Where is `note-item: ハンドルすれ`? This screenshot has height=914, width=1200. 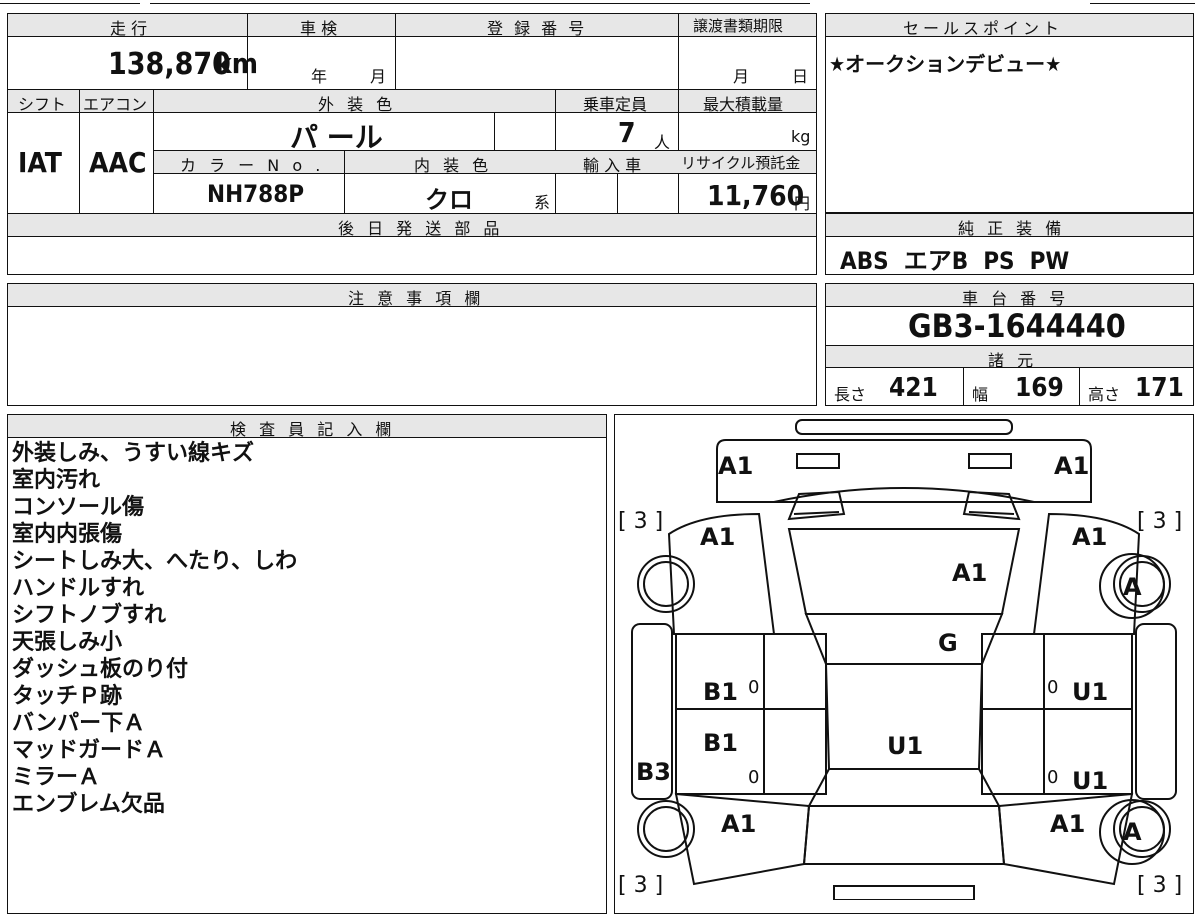 note-item: ハンドルすれ is located at coordinates (78, 588).